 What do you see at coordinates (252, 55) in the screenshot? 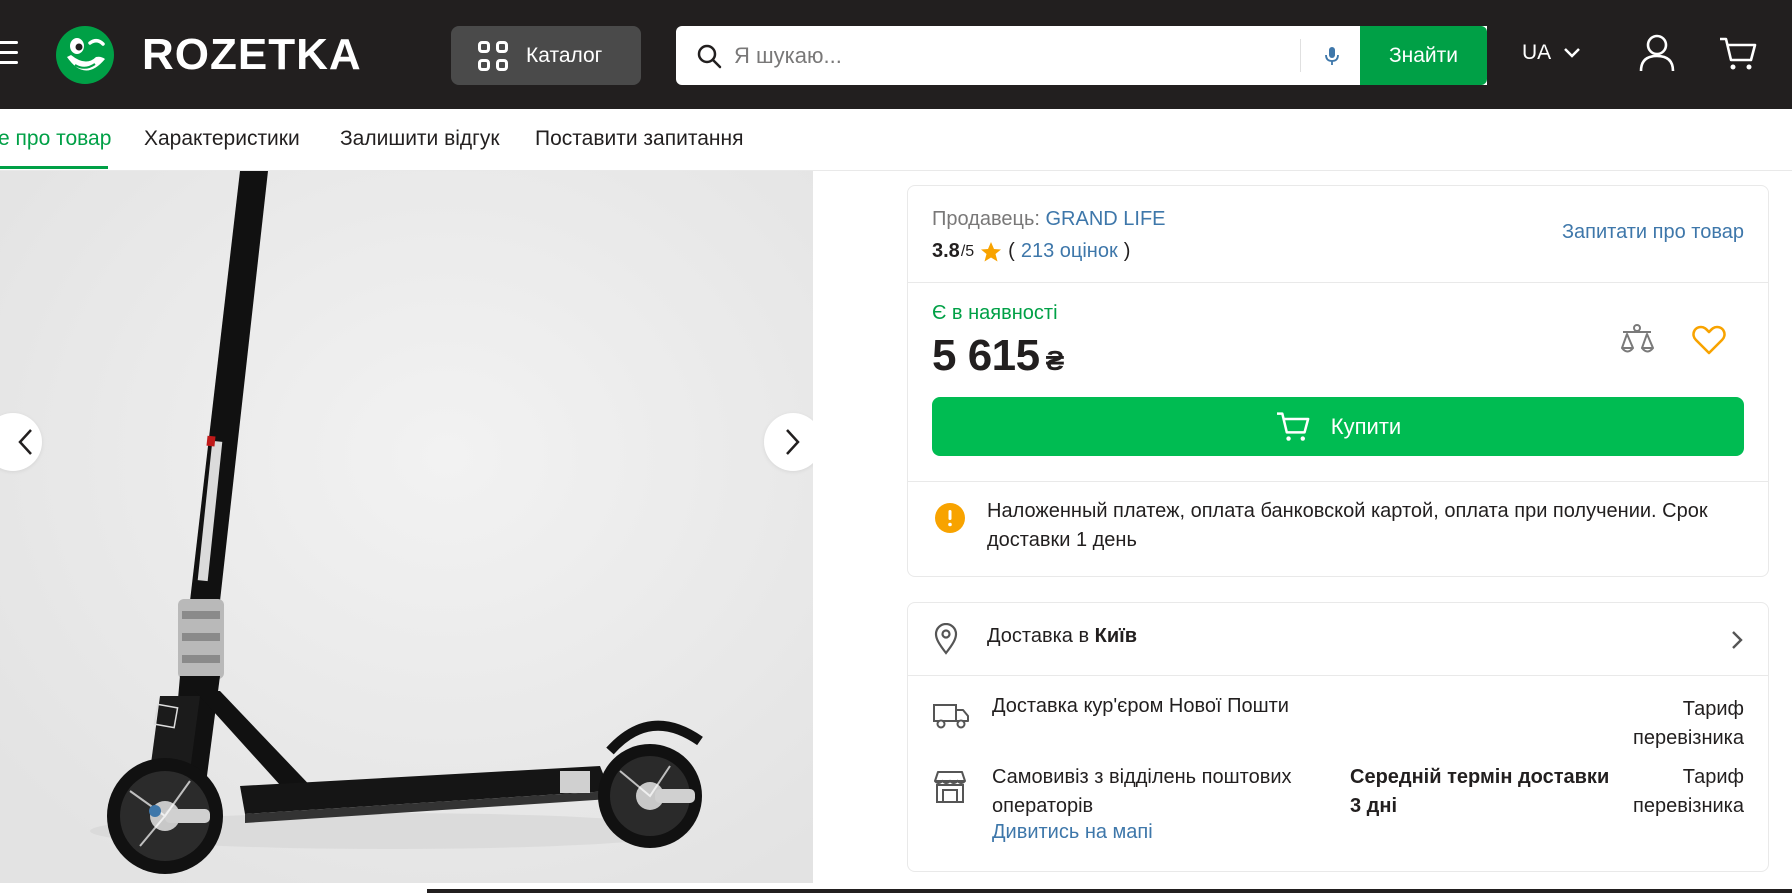
I see `logo-text: ROZETKA` at bounding box center [252, 55].